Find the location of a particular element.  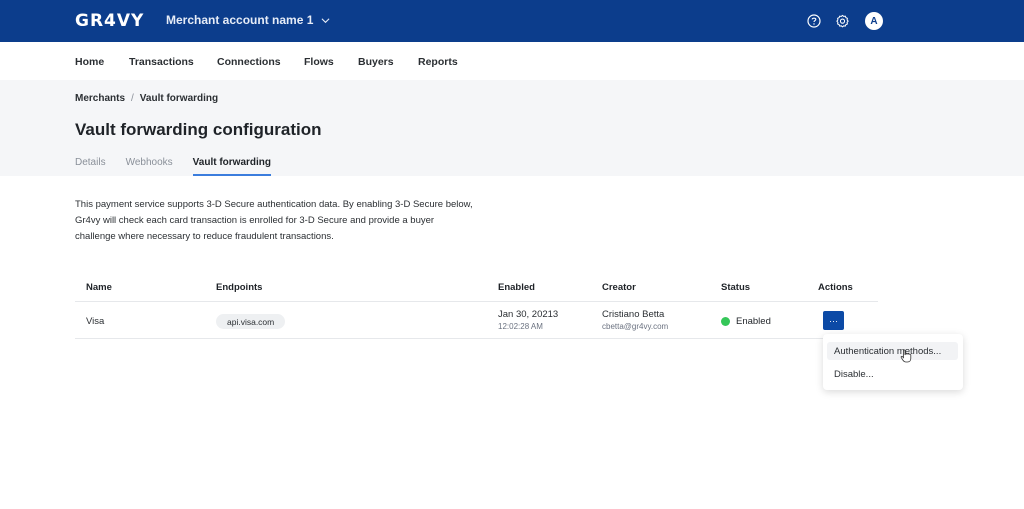

column-header-name: Name is located at coordinates (99, 287).